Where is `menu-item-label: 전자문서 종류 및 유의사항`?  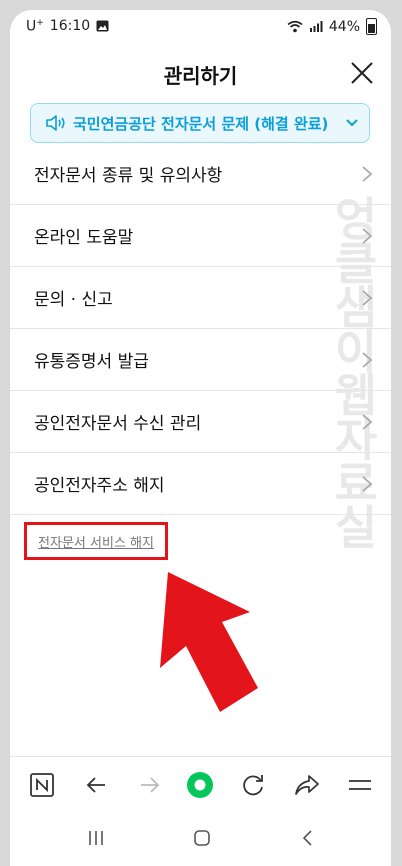 menu-item-label: 전자문서 종류 및 유의사항 is located at coordinates (128, 176).